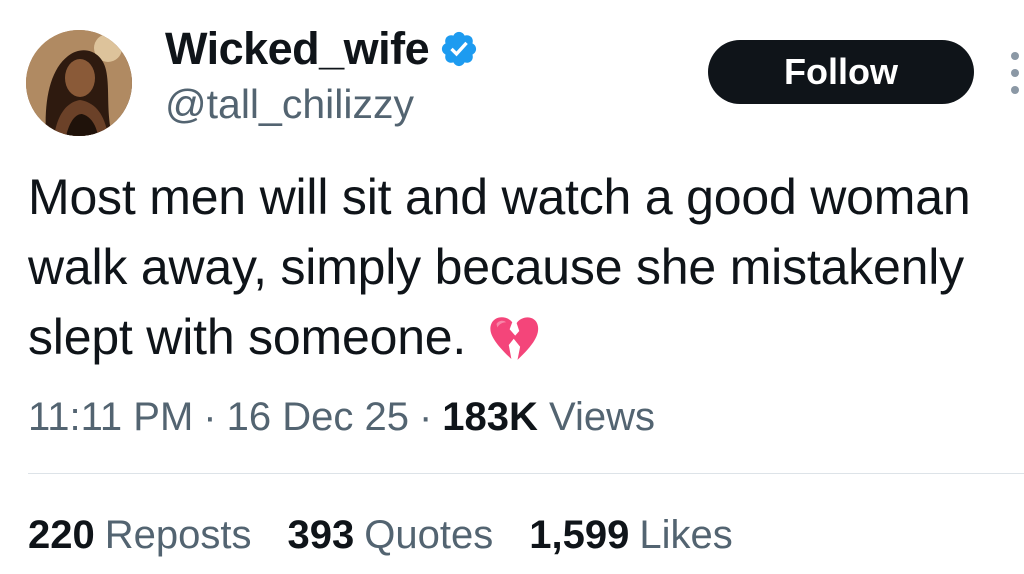  Describe the element at coordinates (429, 535) in the screenshot. I see `quotes-label: Quotes` at that location.